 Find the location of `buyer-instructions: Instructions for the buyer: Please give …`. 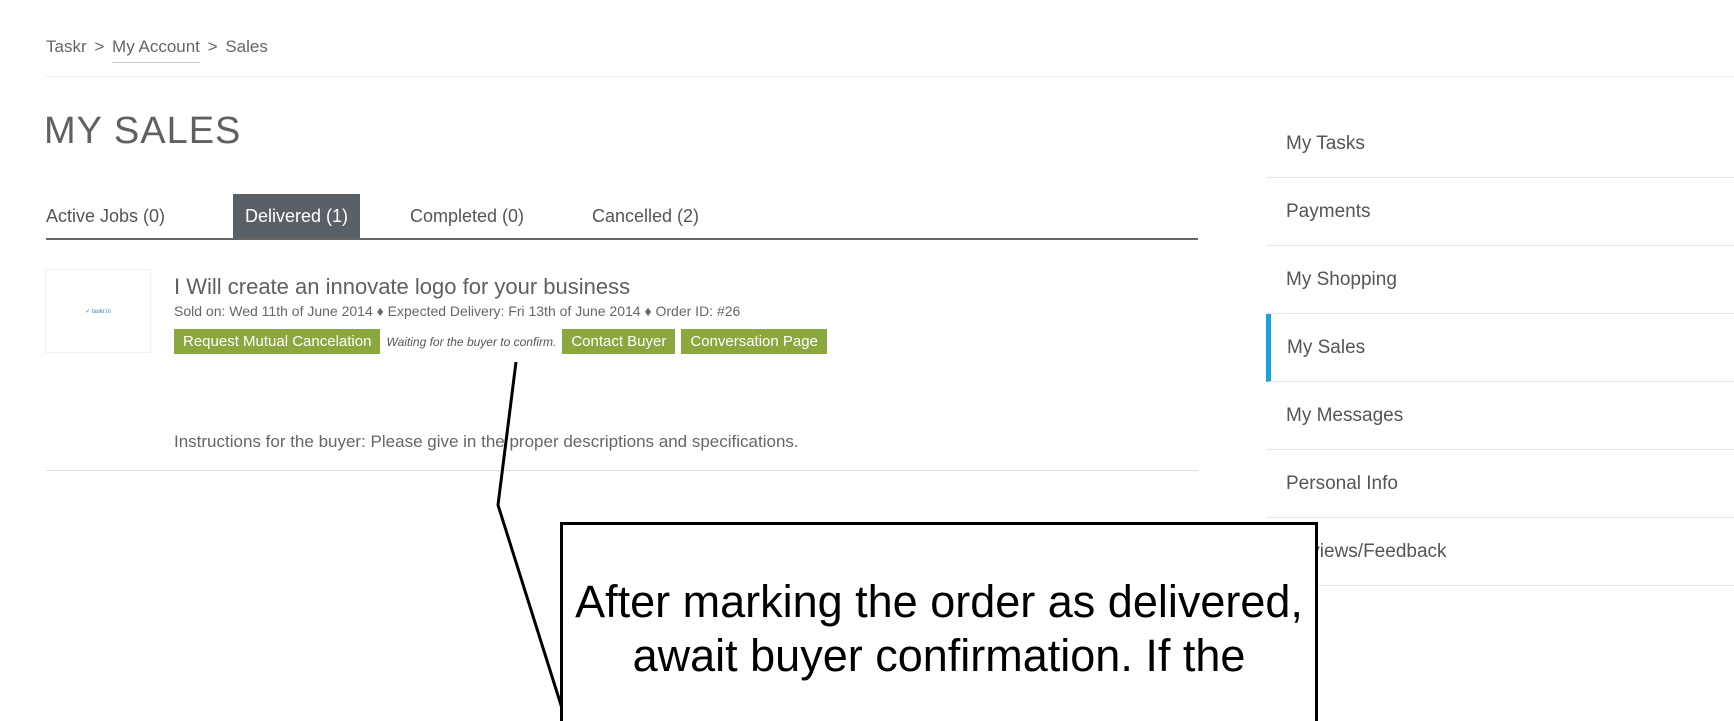

buyer-instructions: Instructions for the buyer: Please give … is located at coordinates (486, 441).